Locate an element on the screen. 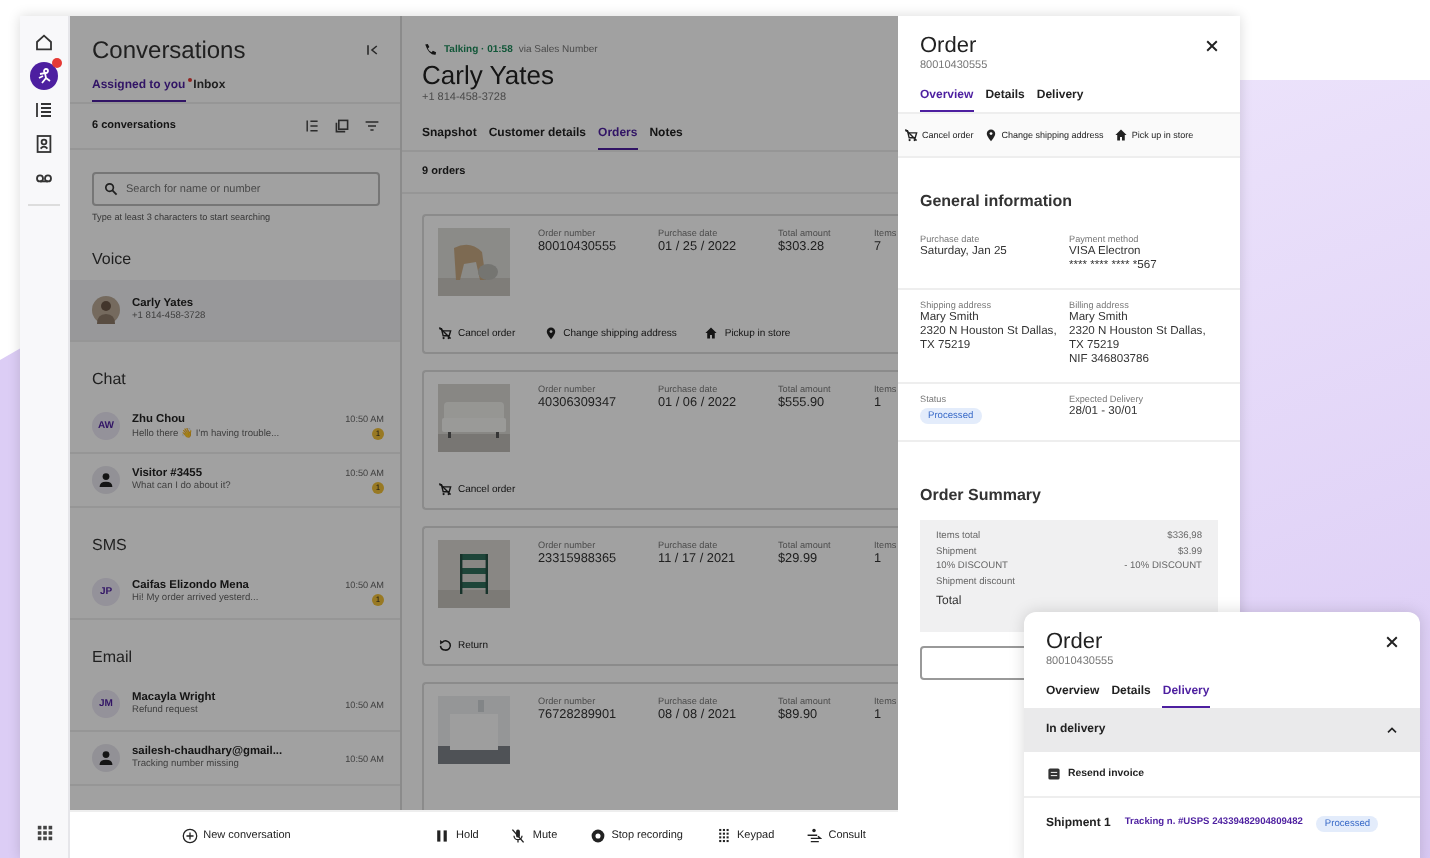 The image size is (1430, 858). nav-item is located at coordinates (44, 76).